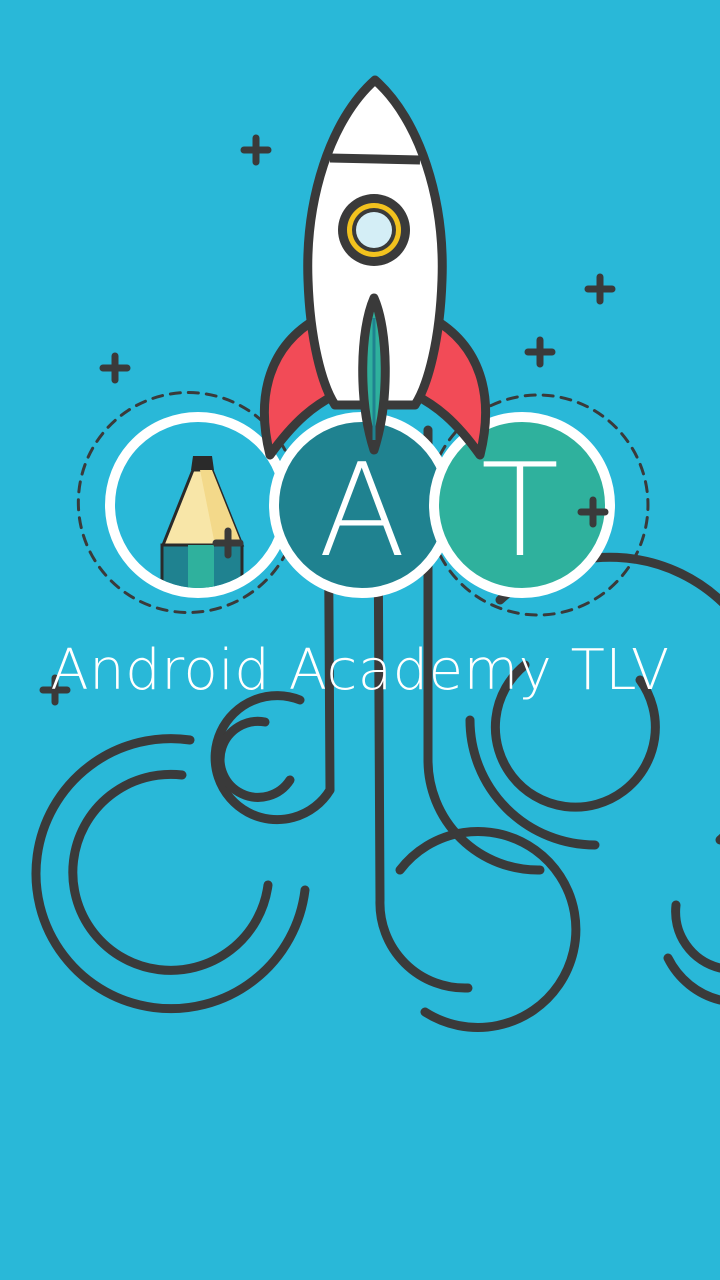  What do you see at coordinates (362, 511) in the screenshot?
I see `letter-a: A` at bounding box center [362, 511].